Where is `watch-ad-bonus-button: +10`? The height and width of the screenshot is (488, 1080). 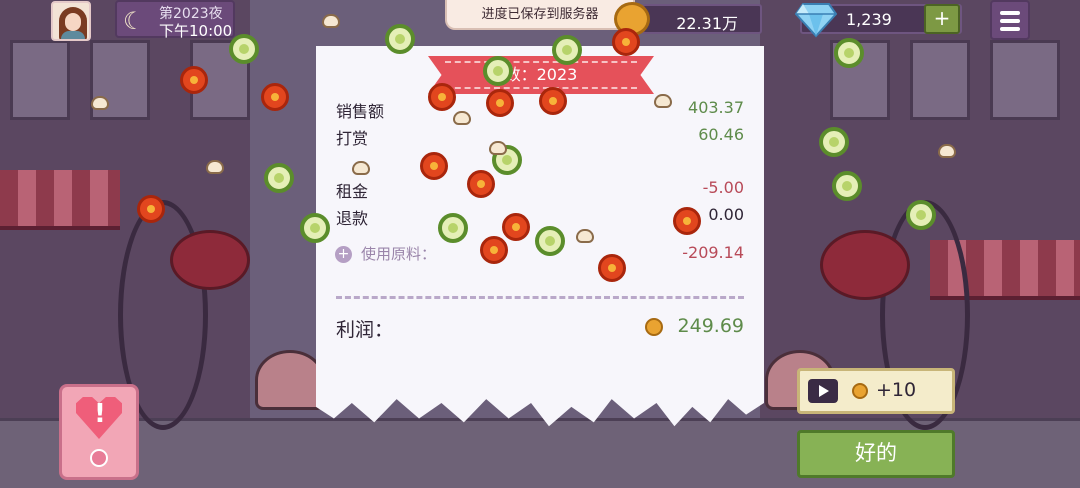 watch-ad-bonus-button: +10 is located at coordinates (876, 391).